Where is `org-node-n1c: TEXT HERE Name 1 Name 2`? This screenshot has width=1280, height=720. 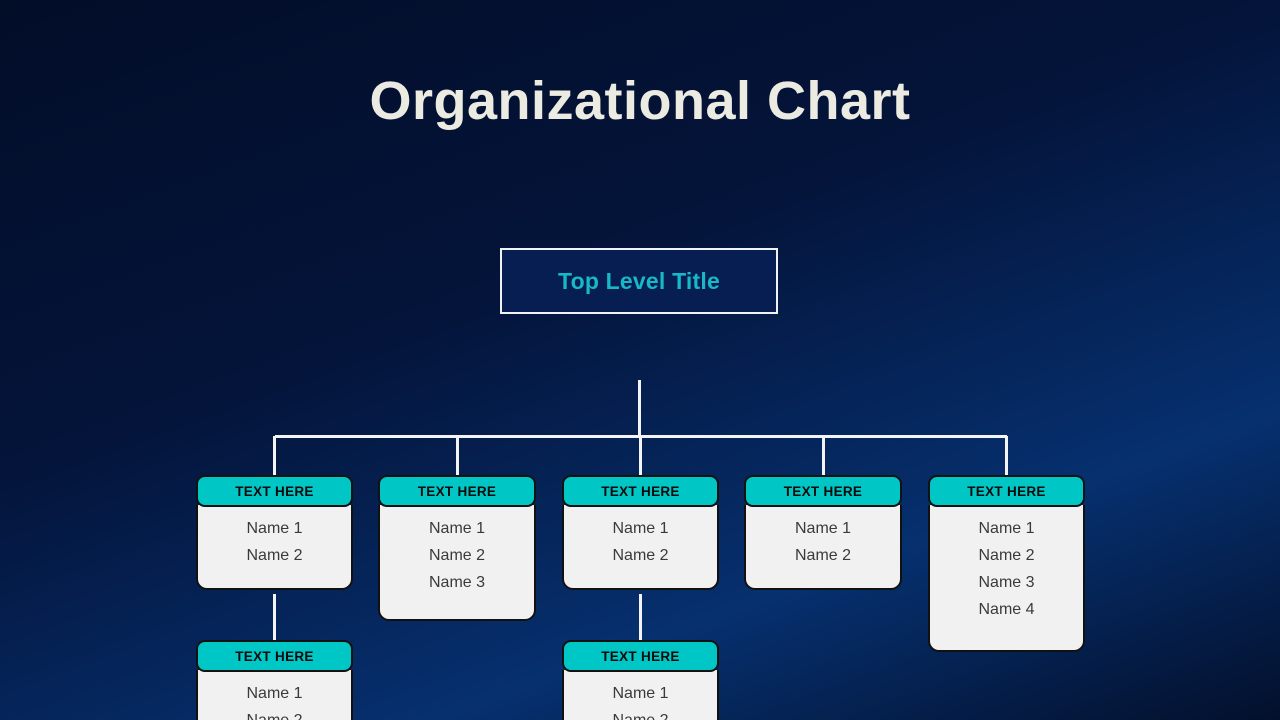
org-node-n1c: TEXT HERE Name 1 Name 2 is located at coordinates (274, 680).